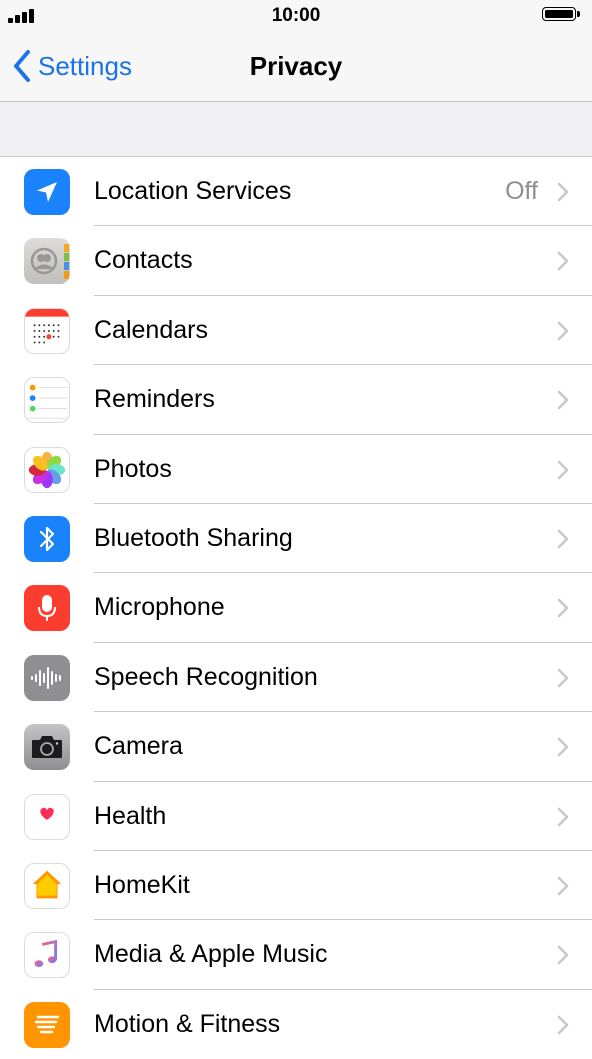 Image resolution: width=592 pixels, height=1059 pixels. I want to click on status-time: 10:00, so click(296, 15).